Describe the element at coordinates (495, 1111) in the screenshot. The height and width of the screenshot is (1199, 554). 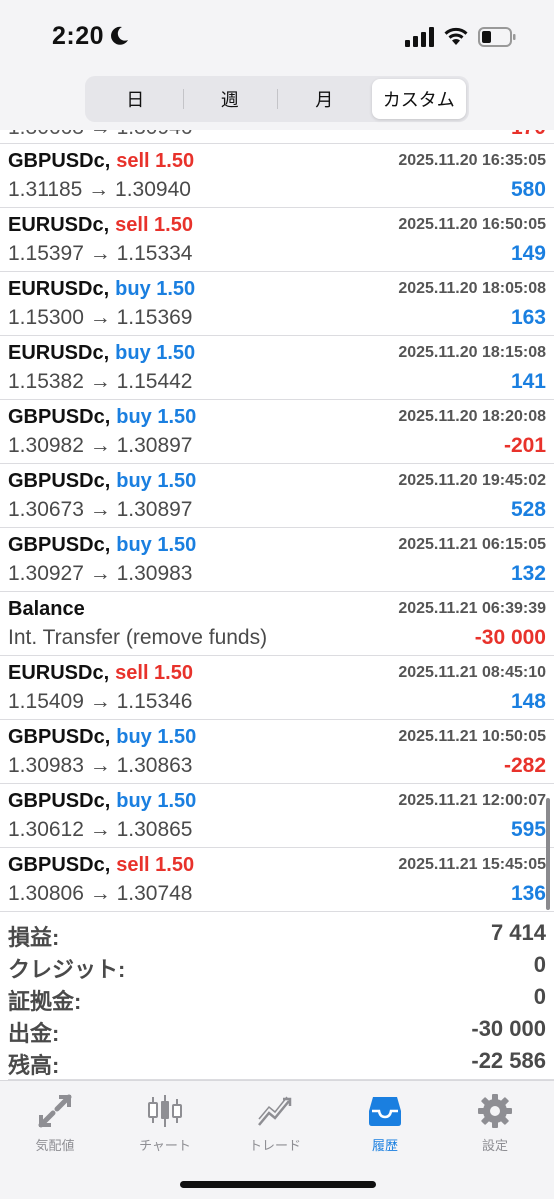
I see `gear-icon` at that location.